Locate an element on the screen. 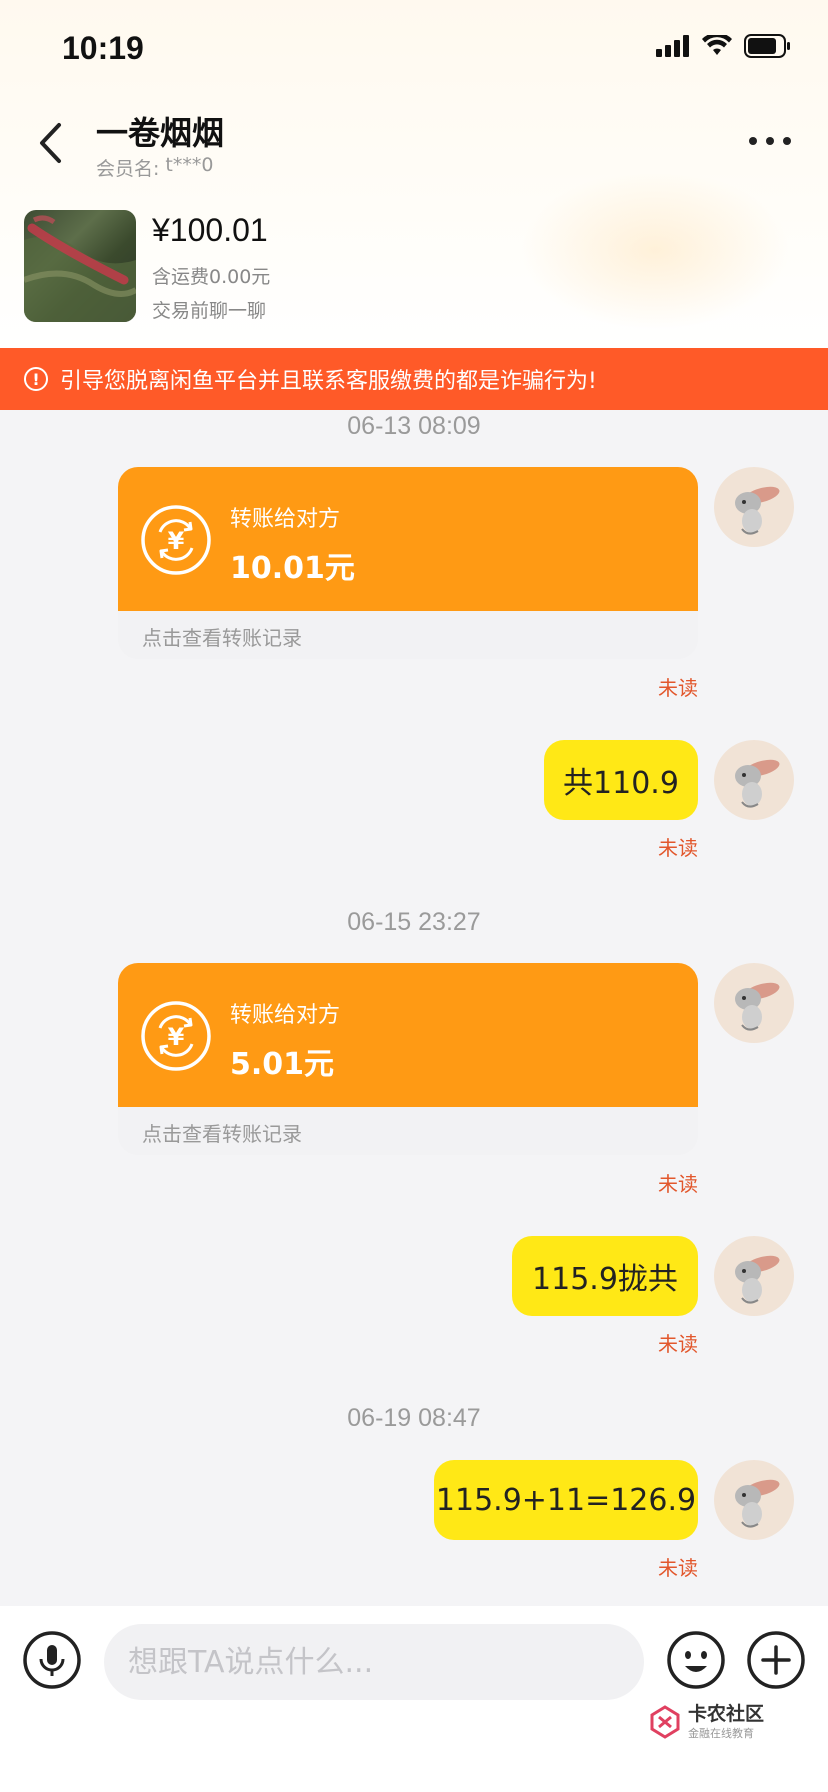  product-chat-hint: 交易前聊一聊 is located at coordinates (209, 311).